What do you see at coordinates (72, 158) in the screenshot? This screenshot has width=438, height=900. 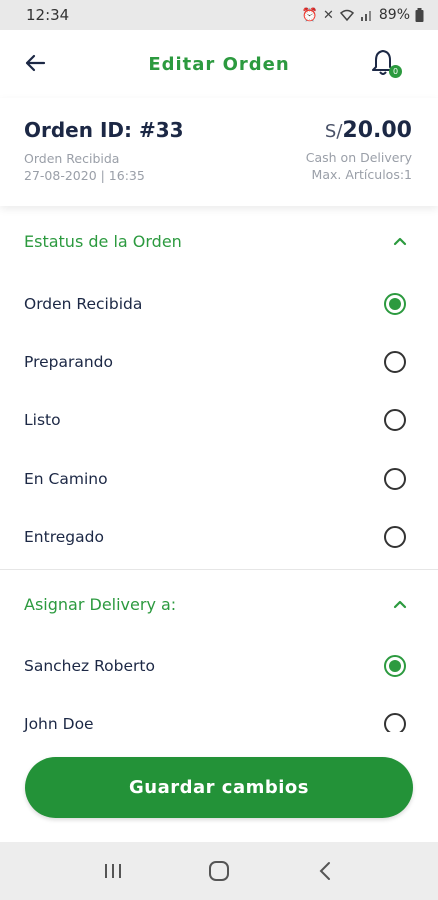 I see `order-status-text: Orden Recibida` at bounding box center [72, 158].